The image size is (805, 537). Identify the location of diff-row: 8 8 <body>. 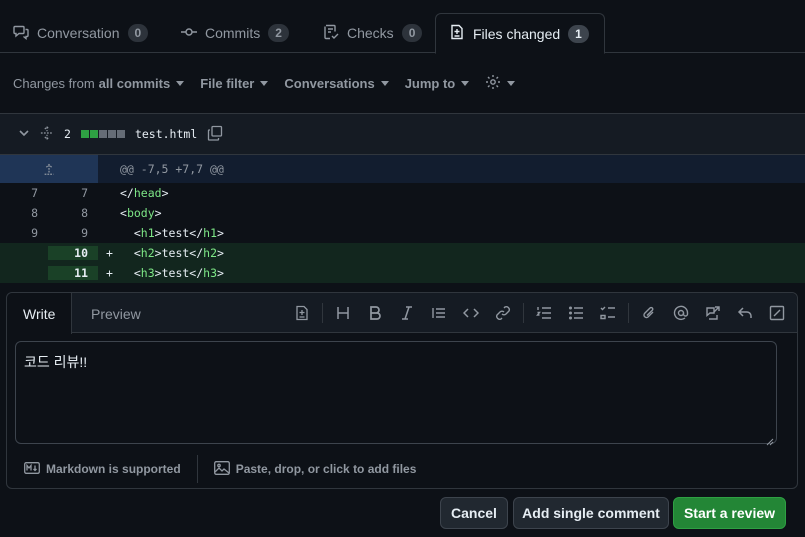
(402, 213).